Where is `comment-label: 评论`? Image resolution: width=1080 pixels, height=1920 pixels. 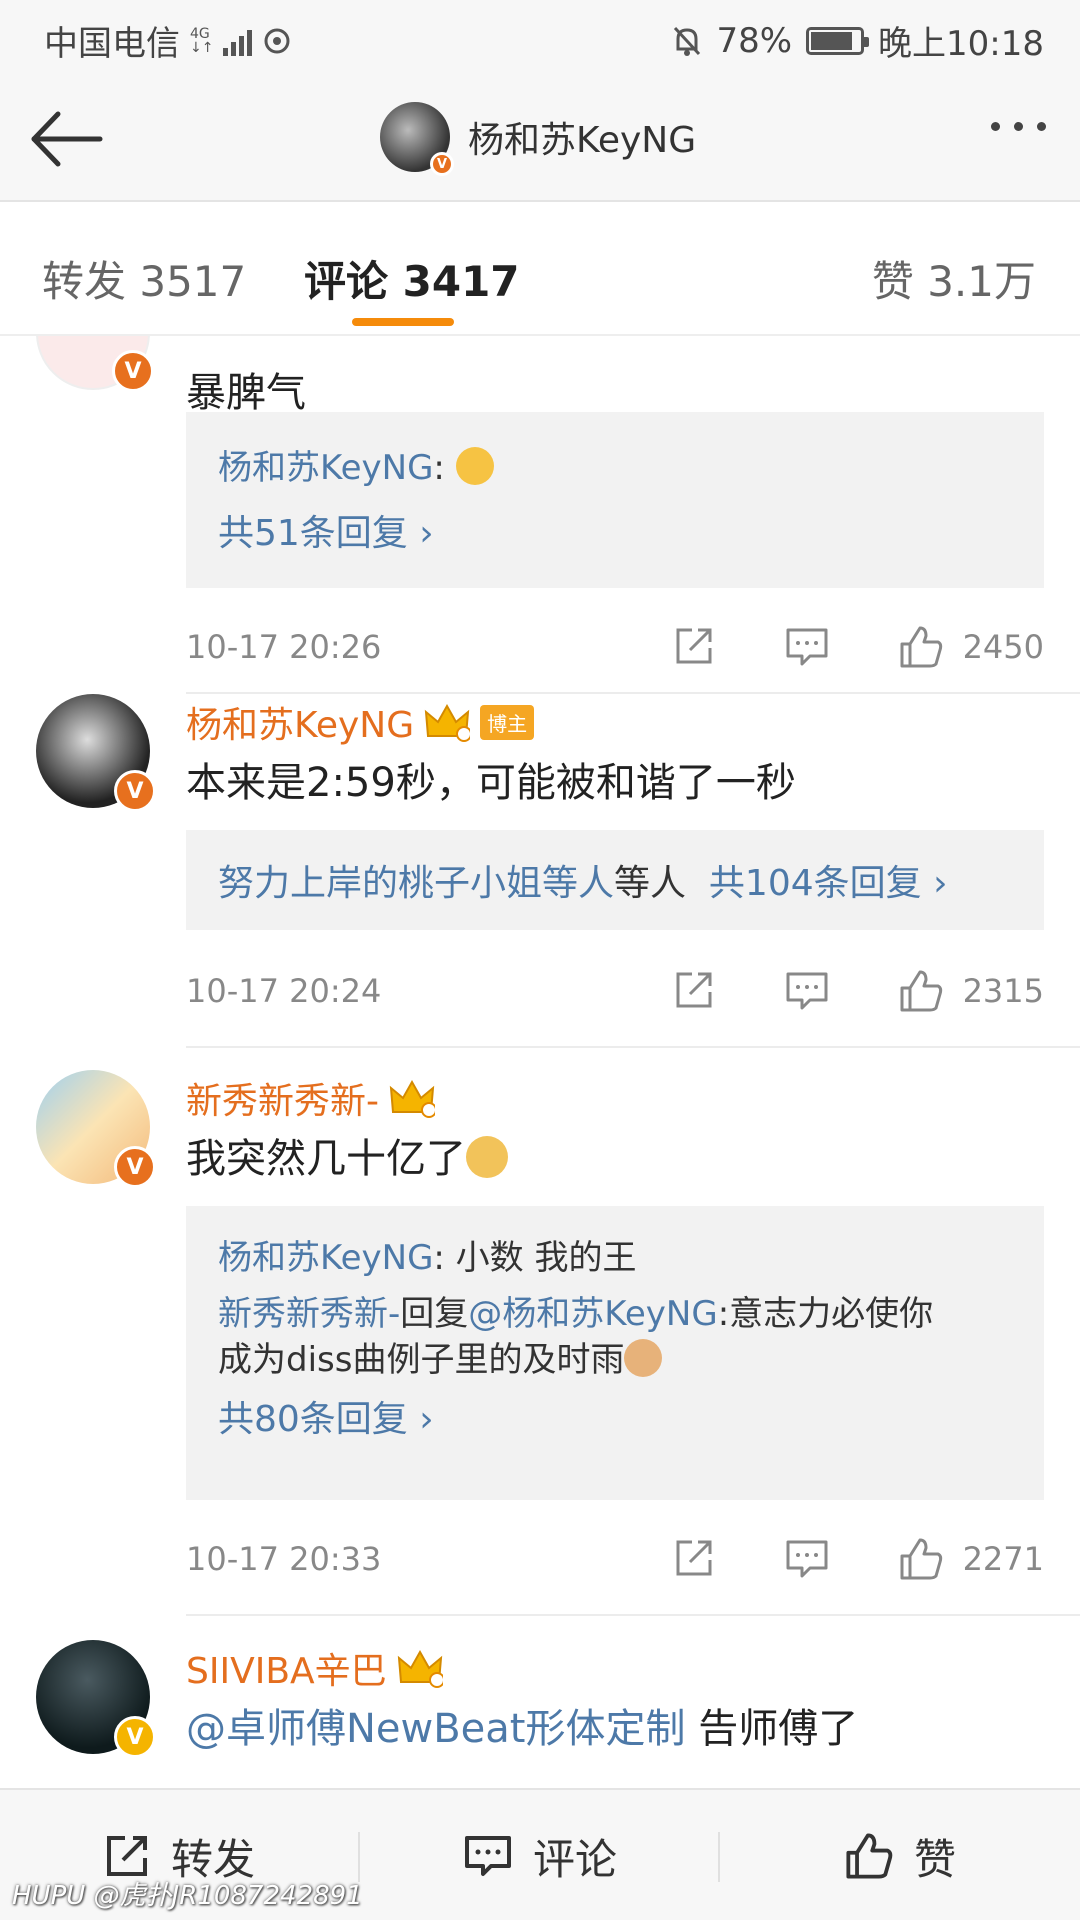
comment-label: 评论 is located at coordinates (574, 1859).